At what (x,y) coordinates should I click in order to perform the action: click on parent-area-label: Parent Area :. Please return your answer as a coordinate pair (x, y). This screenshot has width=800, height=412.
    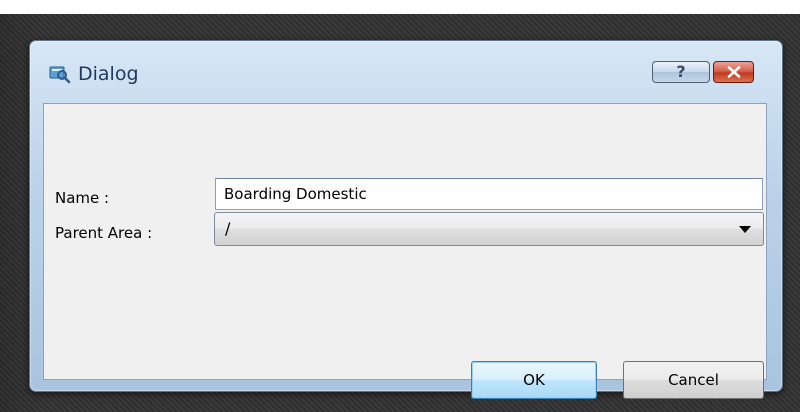
    Looking at the image, I should click on (104, 233).